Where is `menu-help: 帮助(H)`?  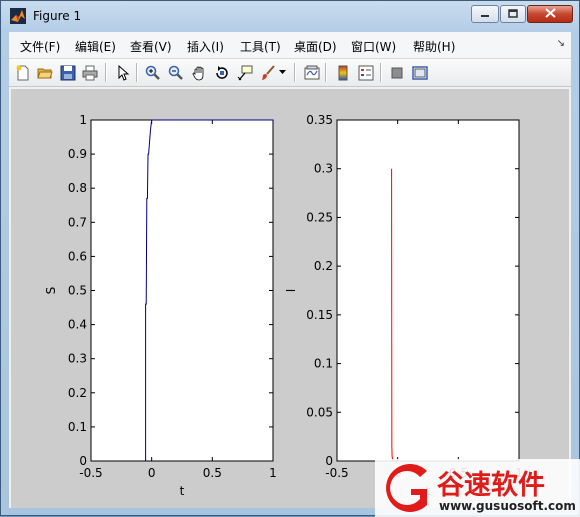 menu-help: 帮助(H) is located at coordinates (434, 46).